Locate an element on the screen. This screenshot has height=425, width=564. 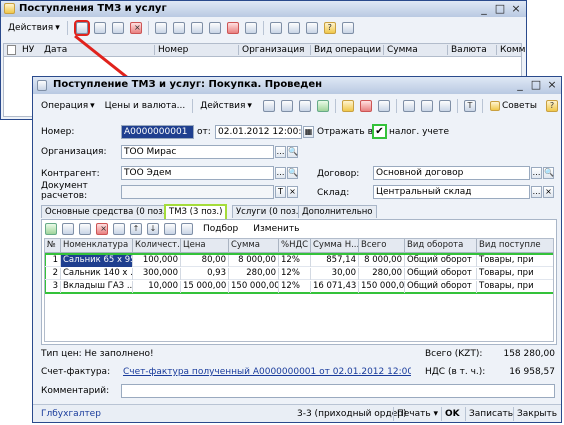
org-open-icon: 🔍 is located at coordinates (292, 152).